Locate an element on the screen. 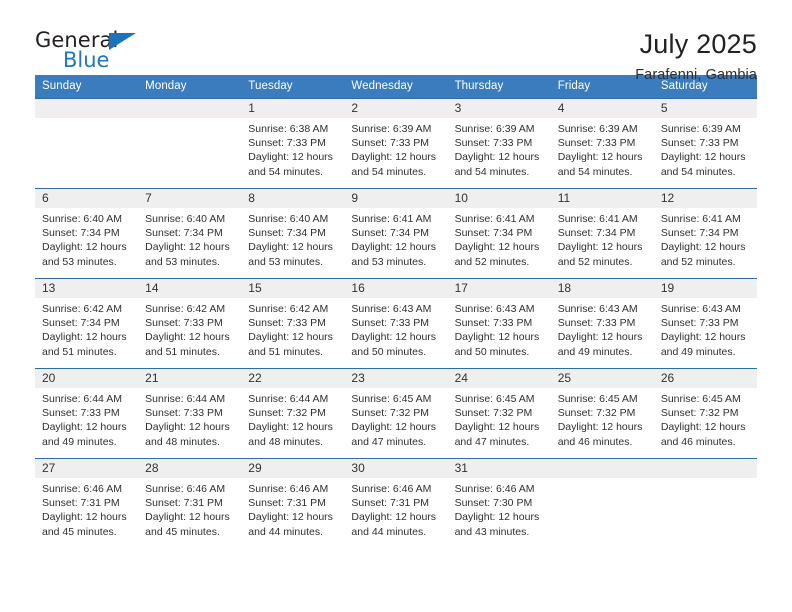  sunrise-text: Sunrise: 6:42 AM is located at coordinates (288, 309).